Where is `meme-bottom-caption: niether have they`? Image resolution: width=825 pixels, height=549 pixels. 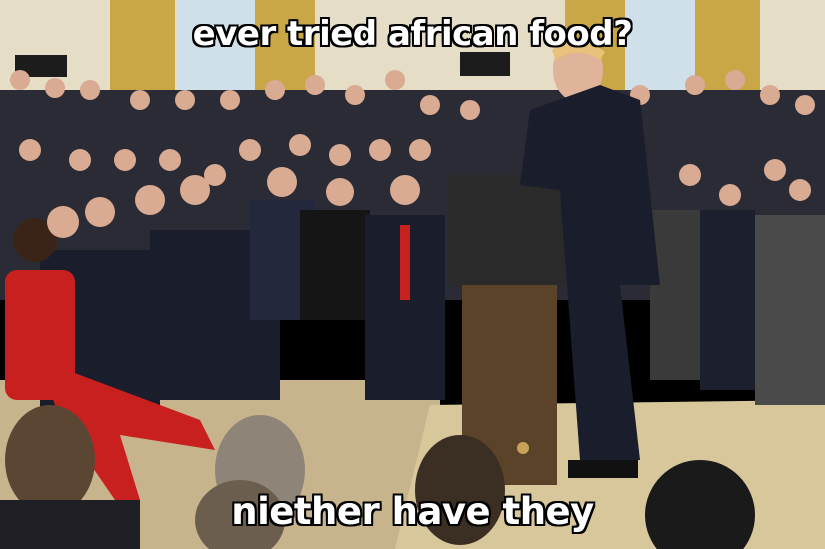
meme-bottom-caption: niether have they is located at coordinates (412, 511).